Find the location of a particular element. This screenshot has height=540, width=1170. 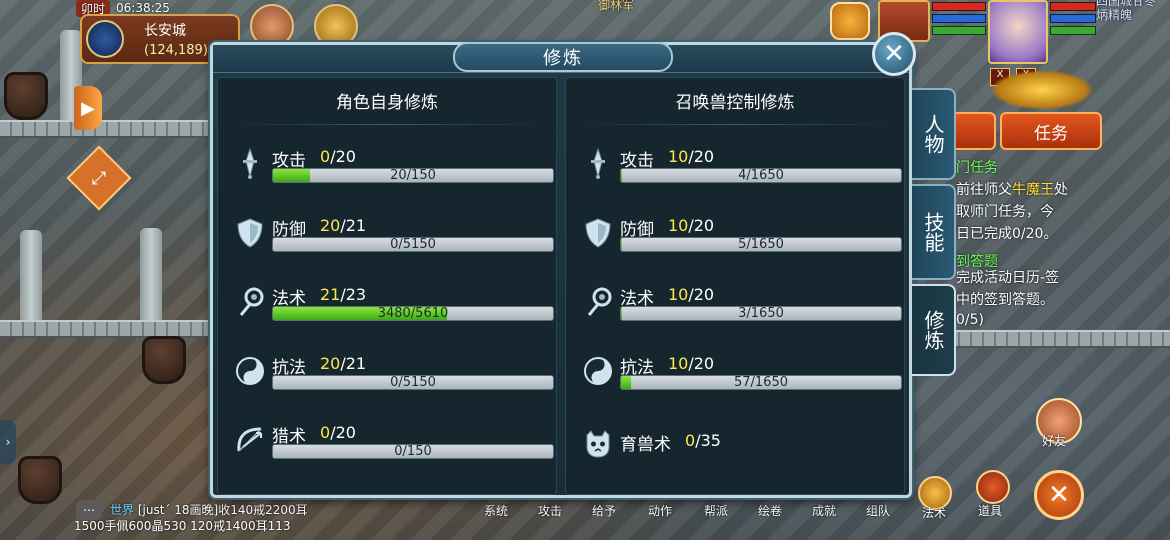

cultivation-name: 育兽术 is located at coordinates (645, 445).